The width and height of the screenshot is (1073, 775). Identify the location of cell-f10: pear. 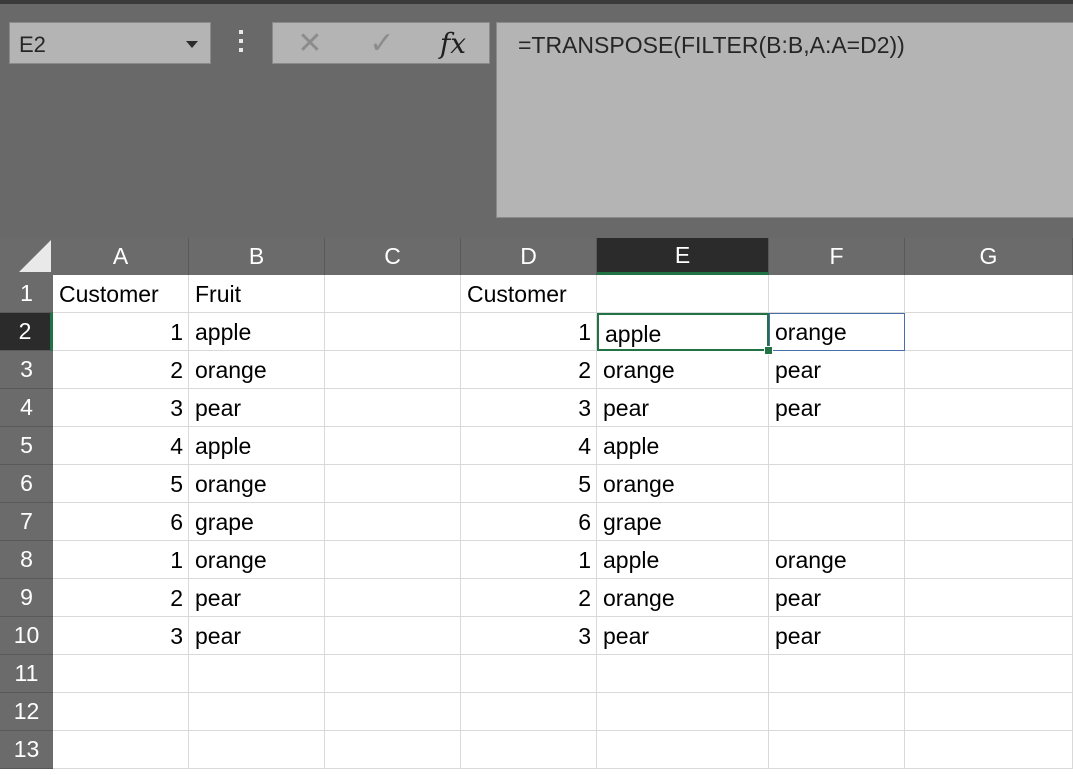
(837, 636).